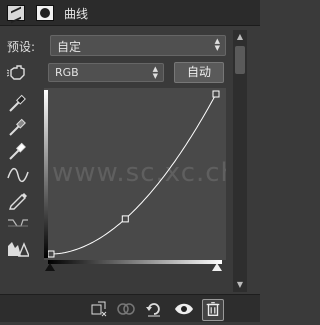  I want to click on input-gradient-bar, so click(135, 262).